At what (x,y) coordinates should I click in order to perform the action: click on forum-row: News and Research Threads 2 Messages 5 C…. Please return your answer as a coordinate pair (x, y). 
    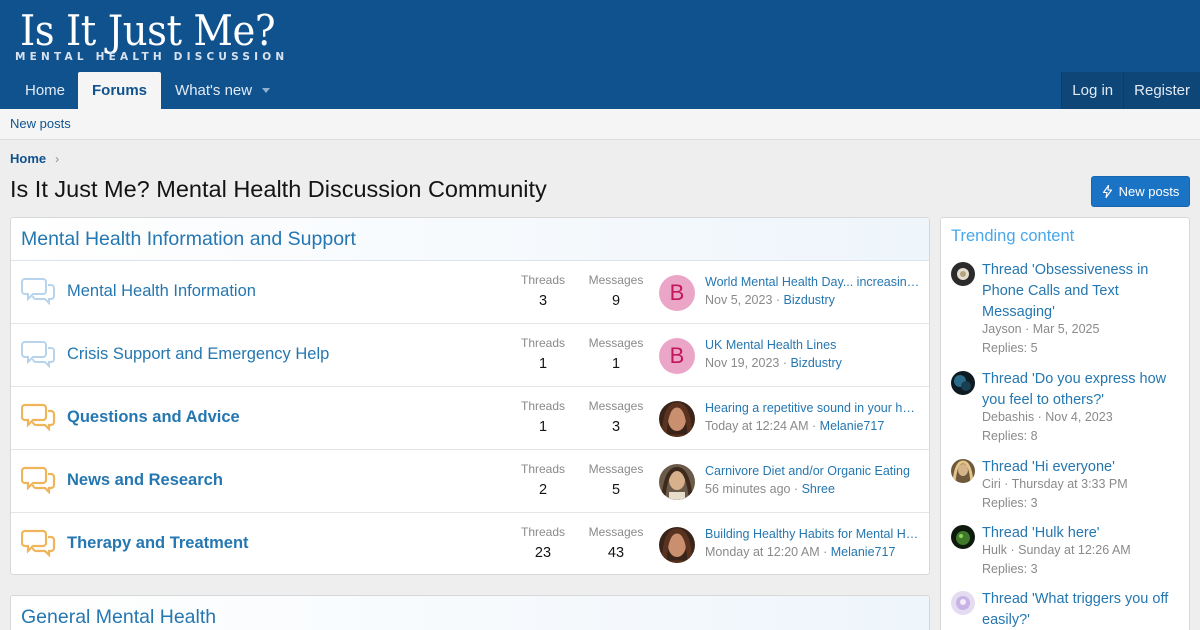
    Looking at the image, I should click on (470, 481).